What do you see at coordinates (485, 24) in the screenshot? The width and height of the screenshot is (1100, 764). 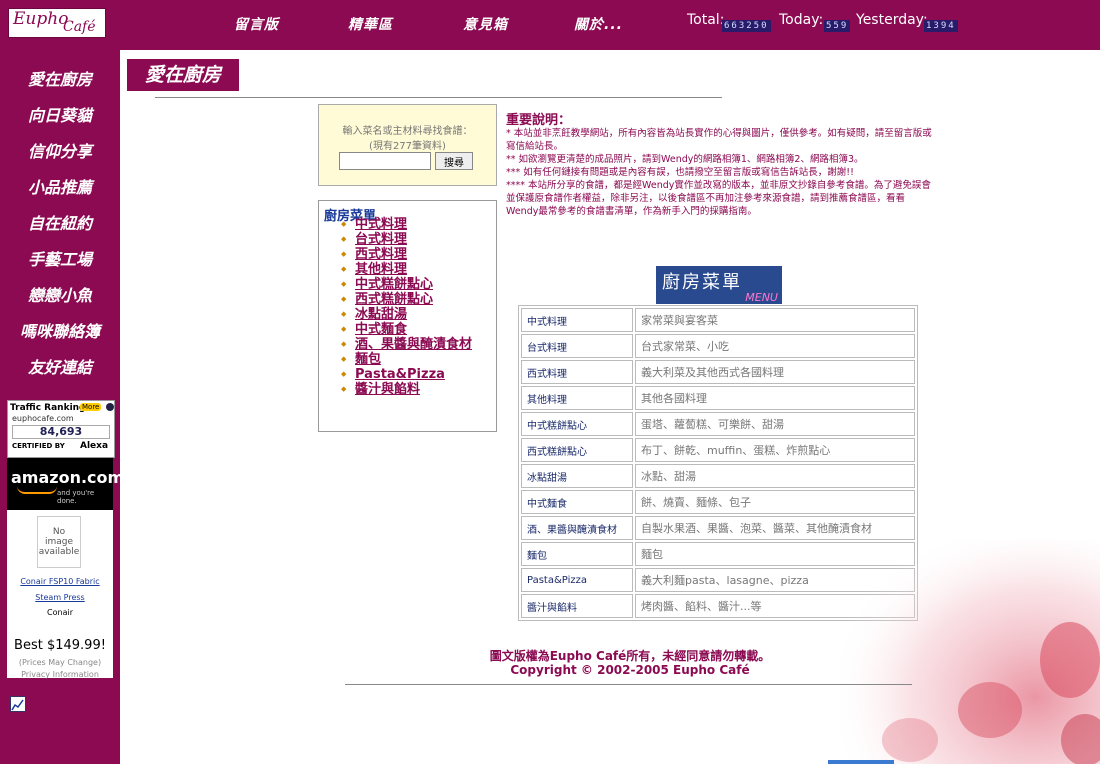 I see `nav-feedback: 意見箱` at bounding box center [485, 24].